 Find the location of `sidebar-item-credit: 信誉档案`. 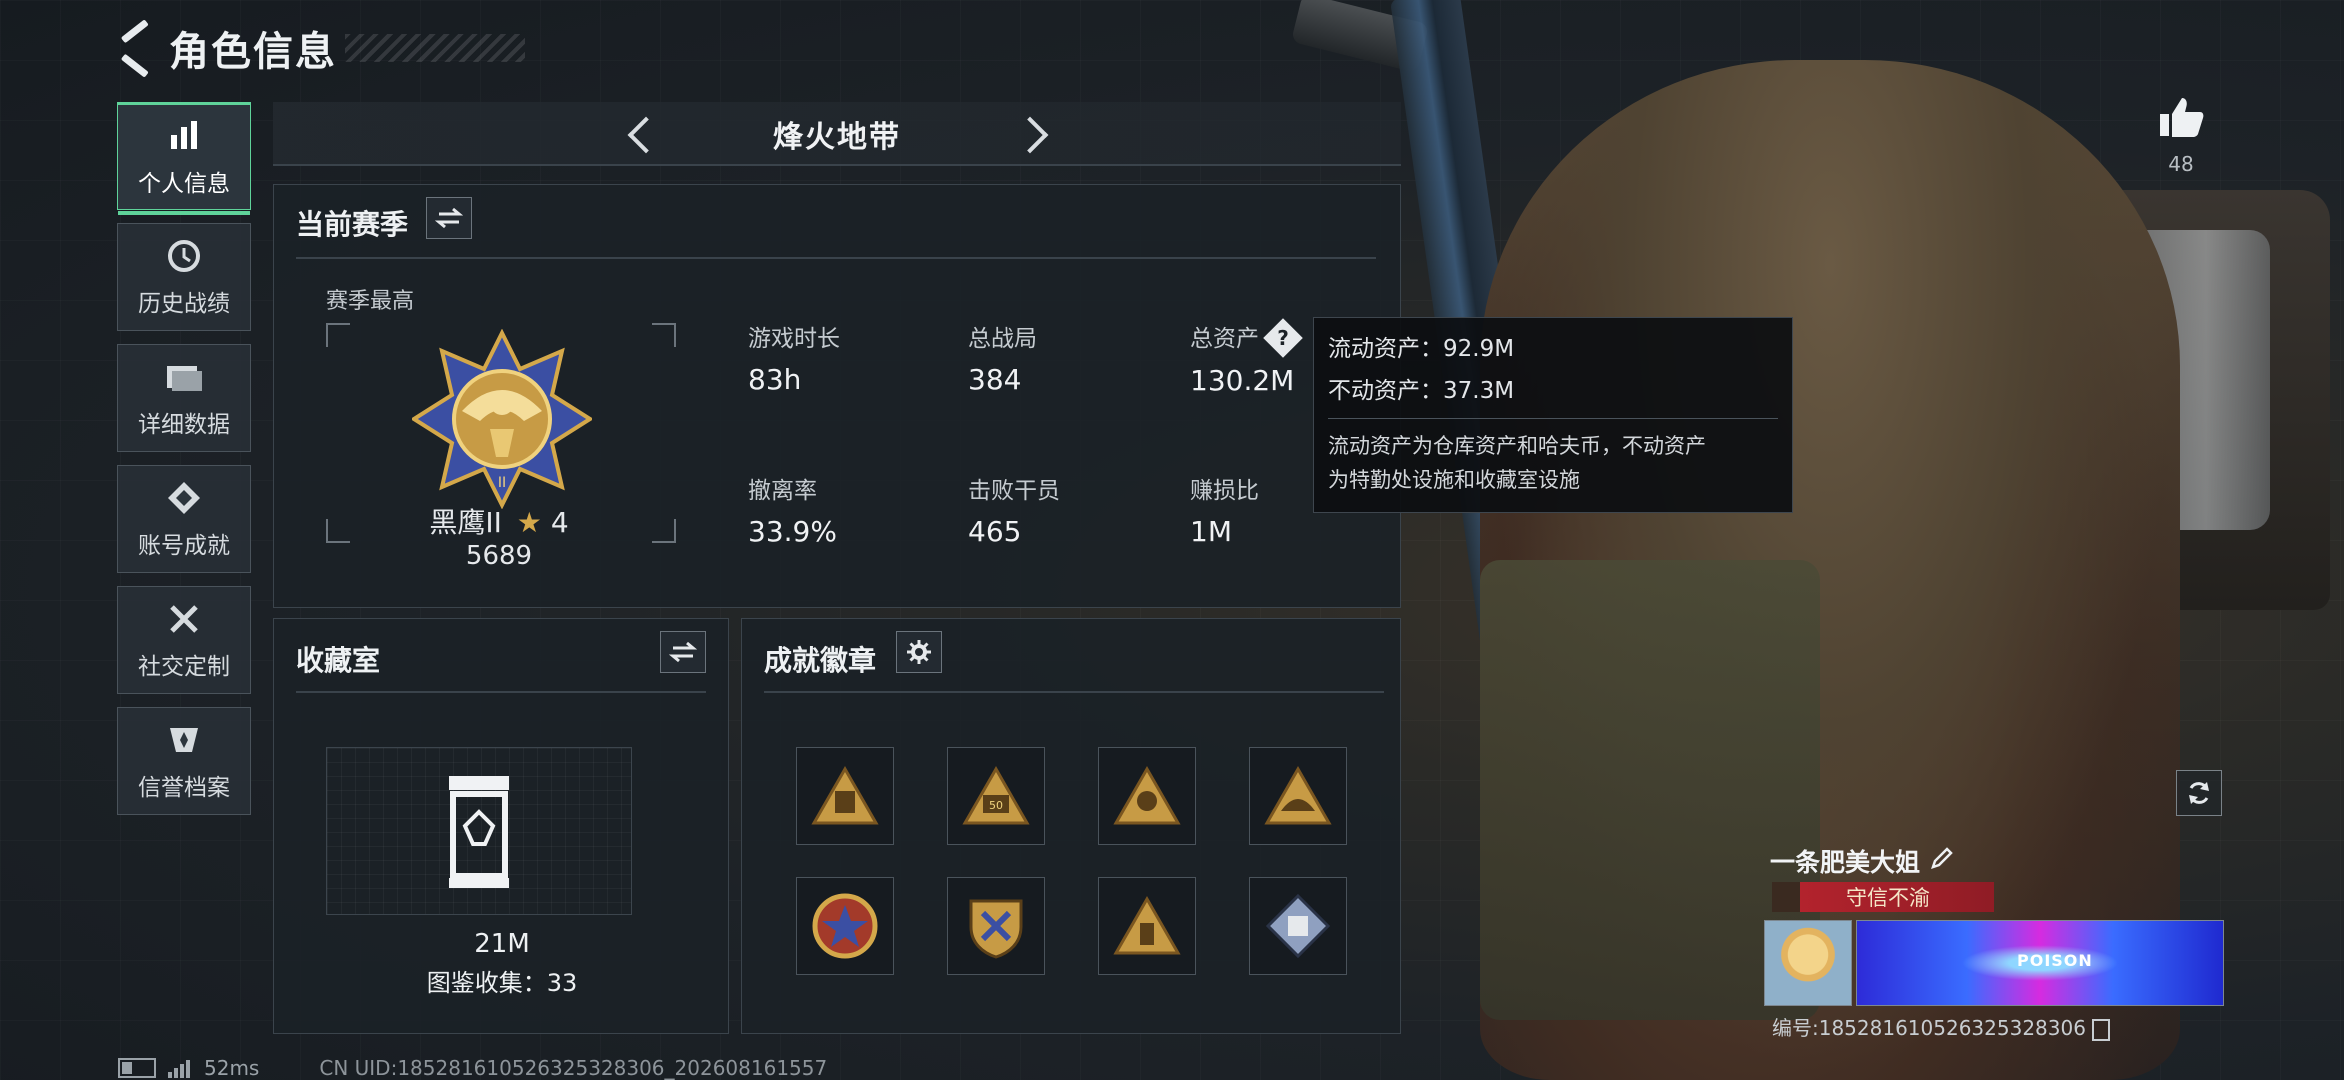

sidebar-item-credit: 信誉档案 is located at coordinates (184, 761).